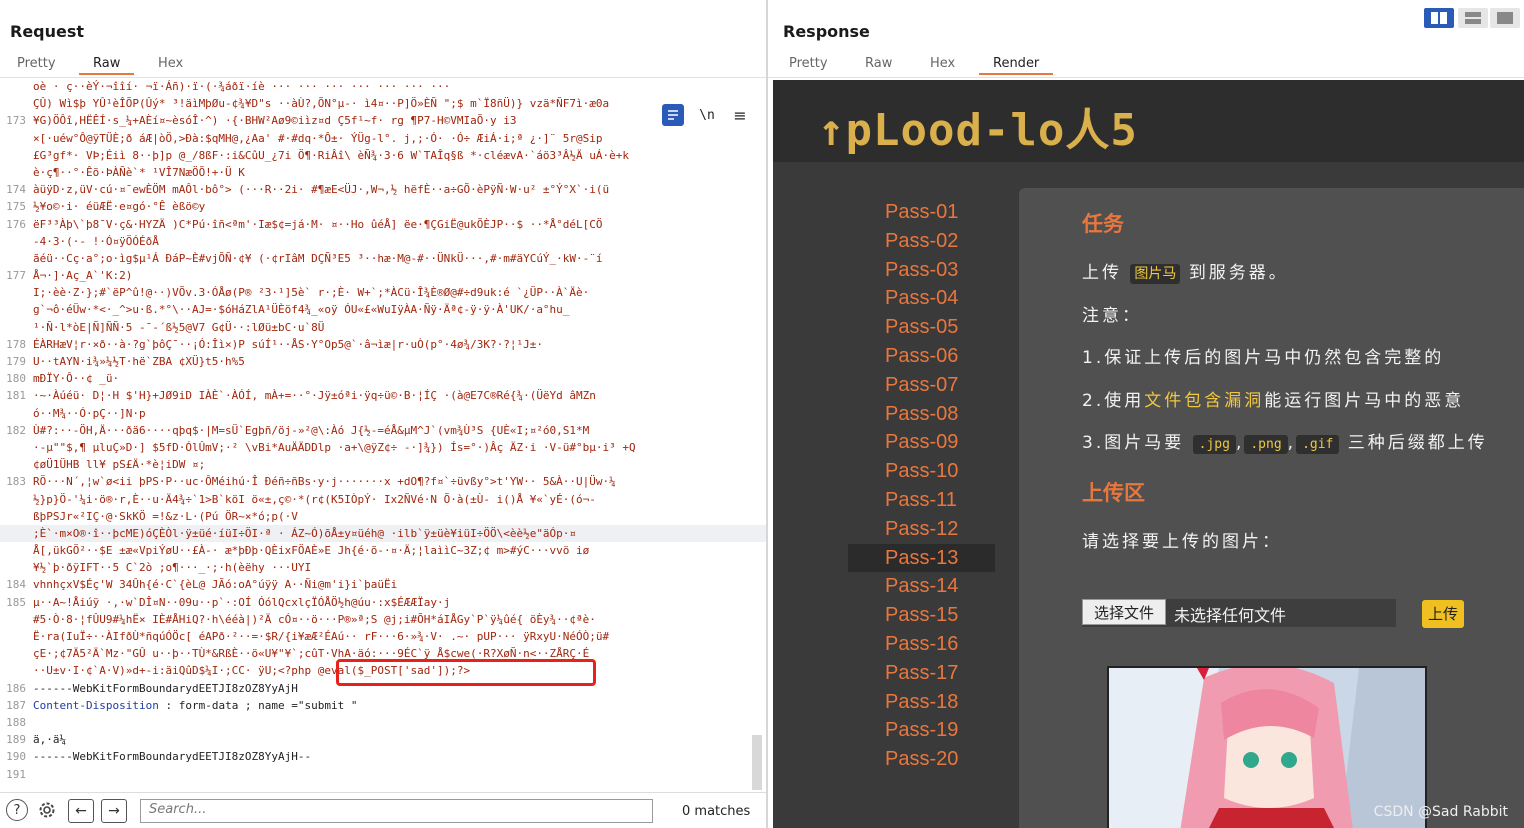 The height and width of the screenshot is (828, 1524). I want to click on line-content: Å¬·]·Aç_A`'K:2), so click(83, 276).